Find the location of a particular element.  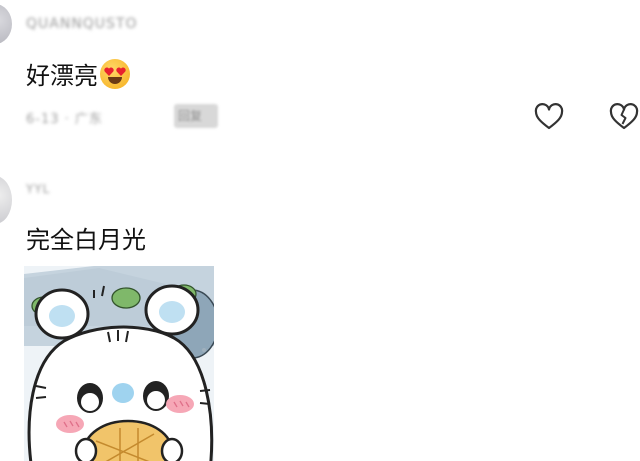

comment-body: 完全白月光 is located at coordinates (86, 240).